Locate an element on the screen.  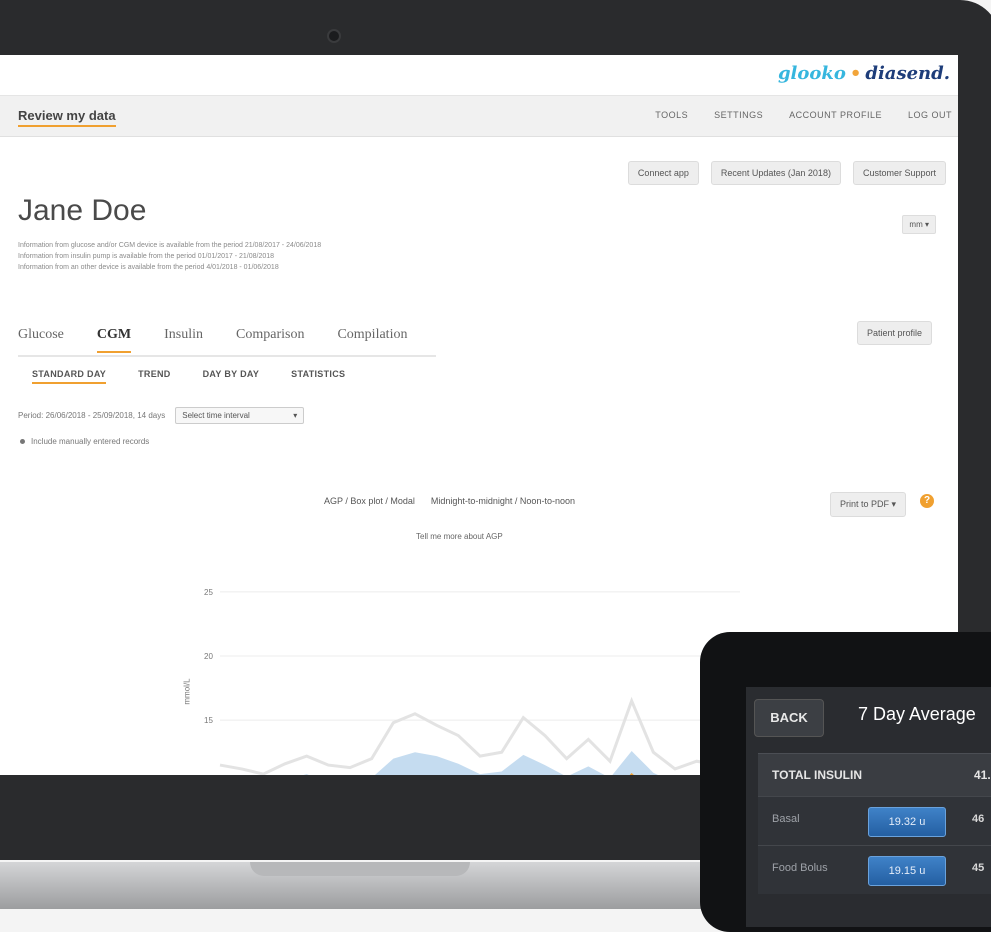
page-title: Review my data is located at coordinates (67, 117).